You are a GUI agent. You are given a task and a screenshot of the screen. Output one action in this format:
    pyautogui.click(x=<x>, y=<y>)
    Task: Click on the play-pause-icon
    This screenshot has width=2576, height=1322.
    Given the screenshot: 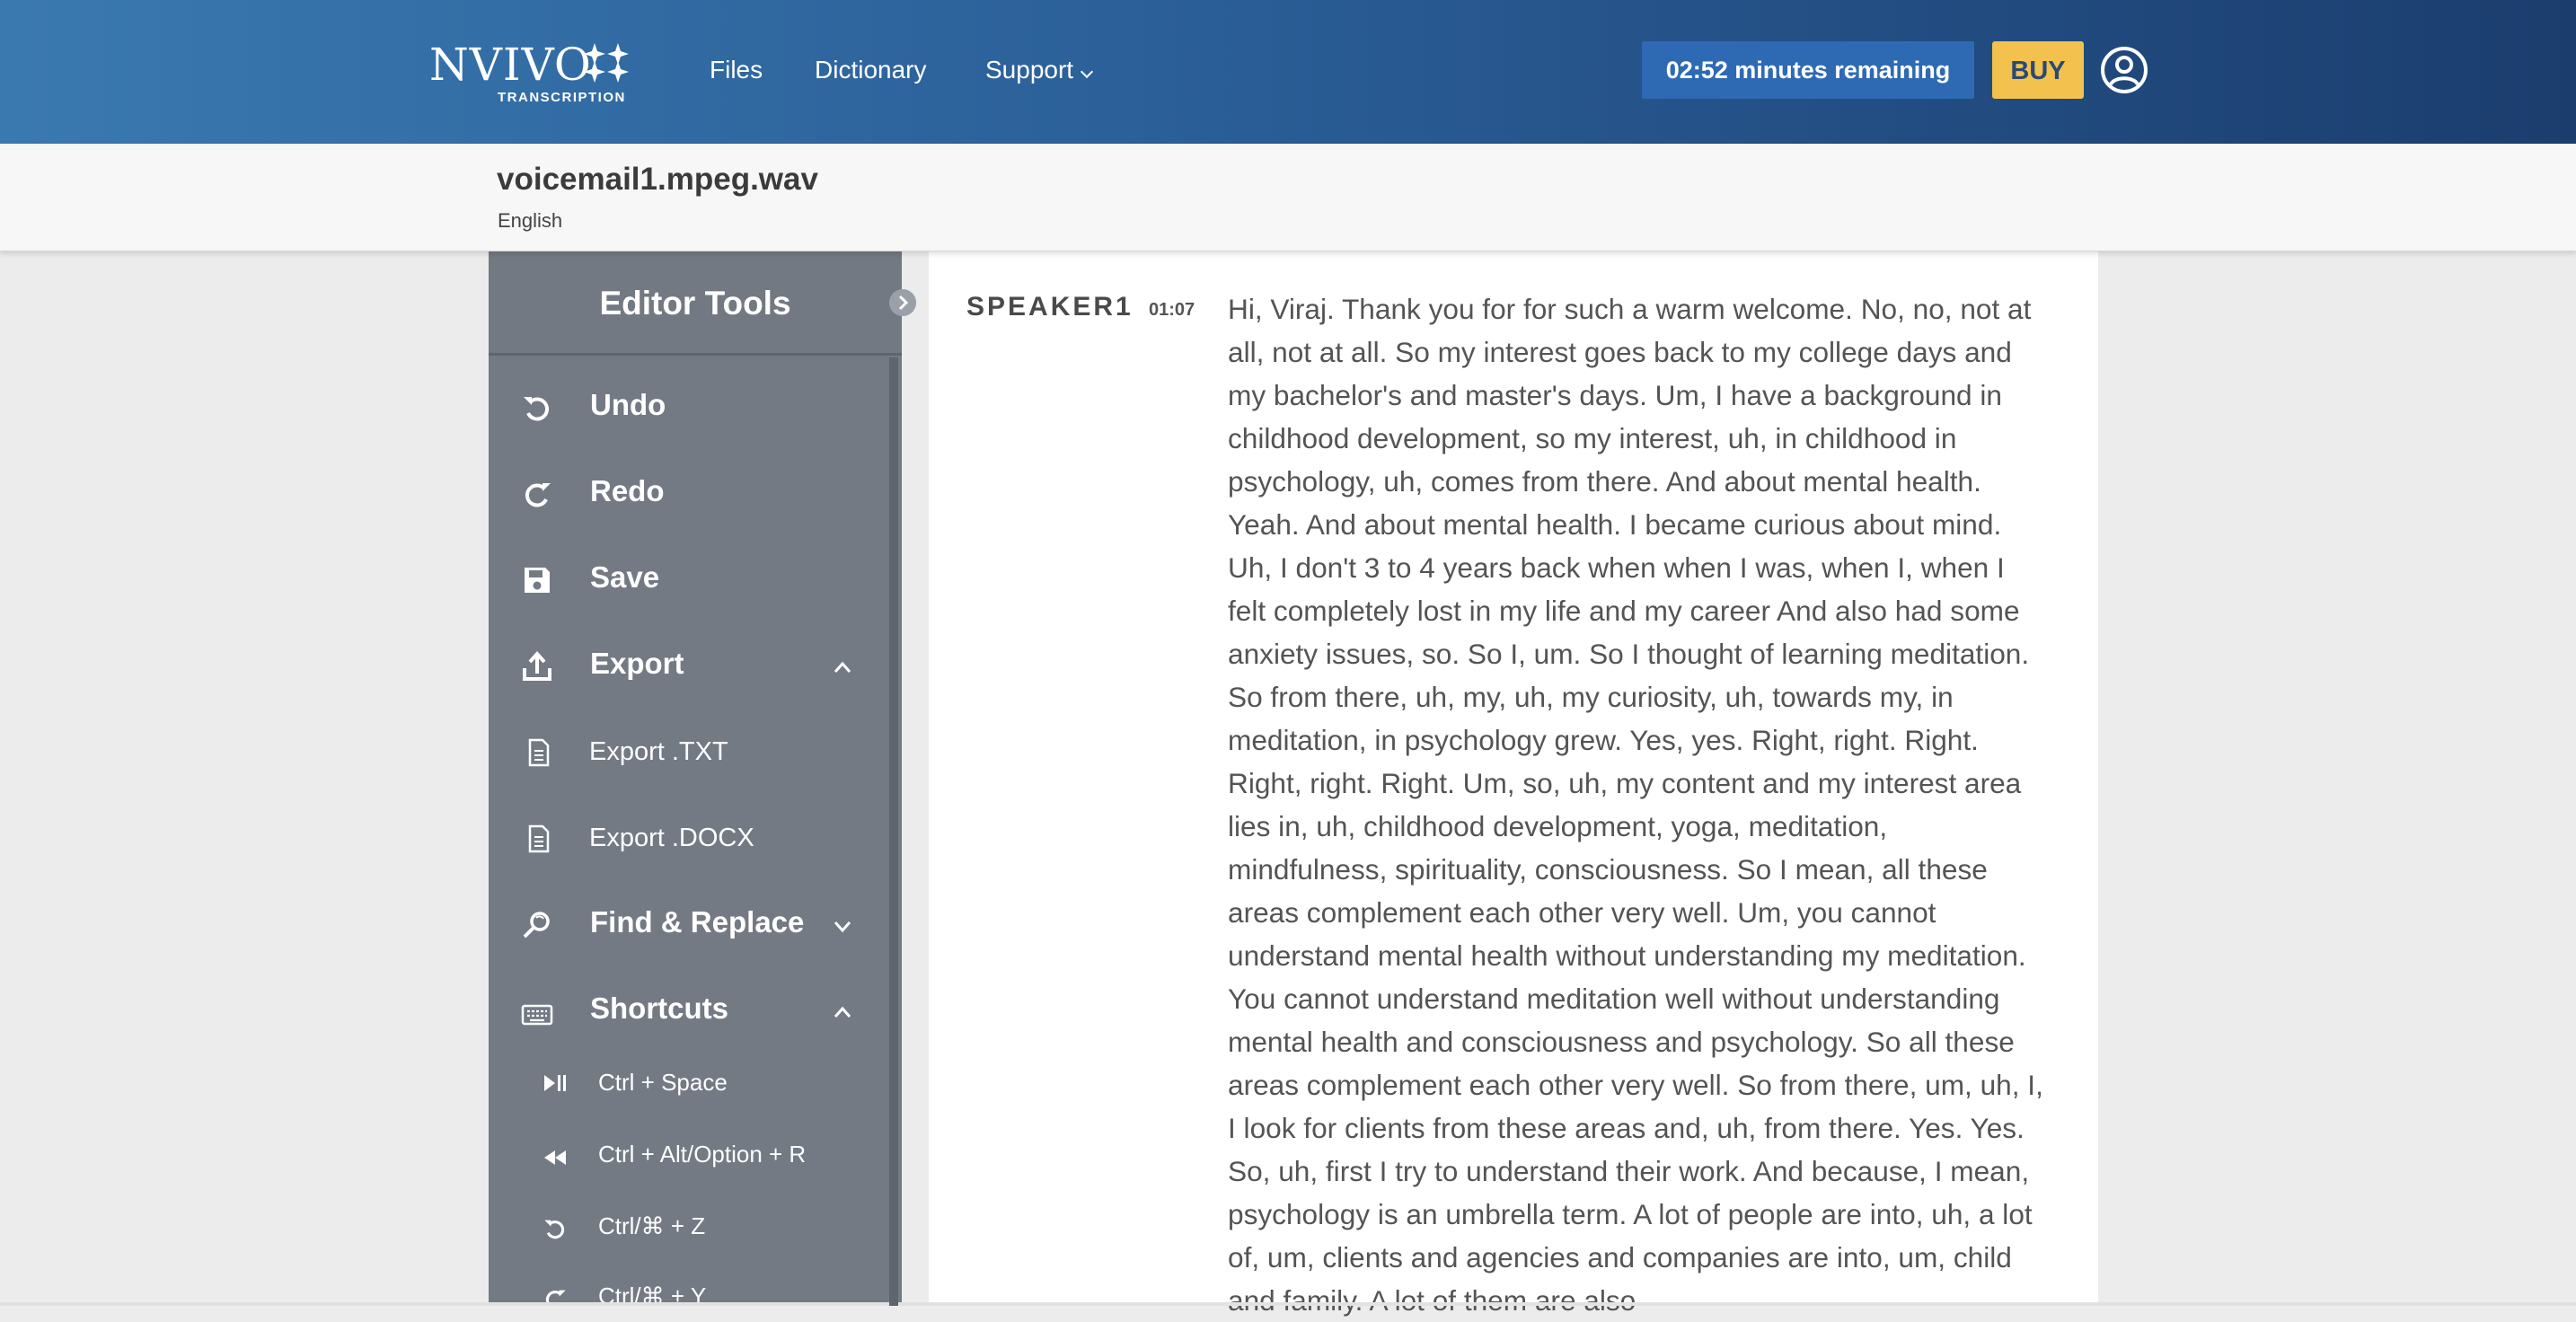 What is the action you would take?
    pyautogui.click(x=555, y=1083)
    